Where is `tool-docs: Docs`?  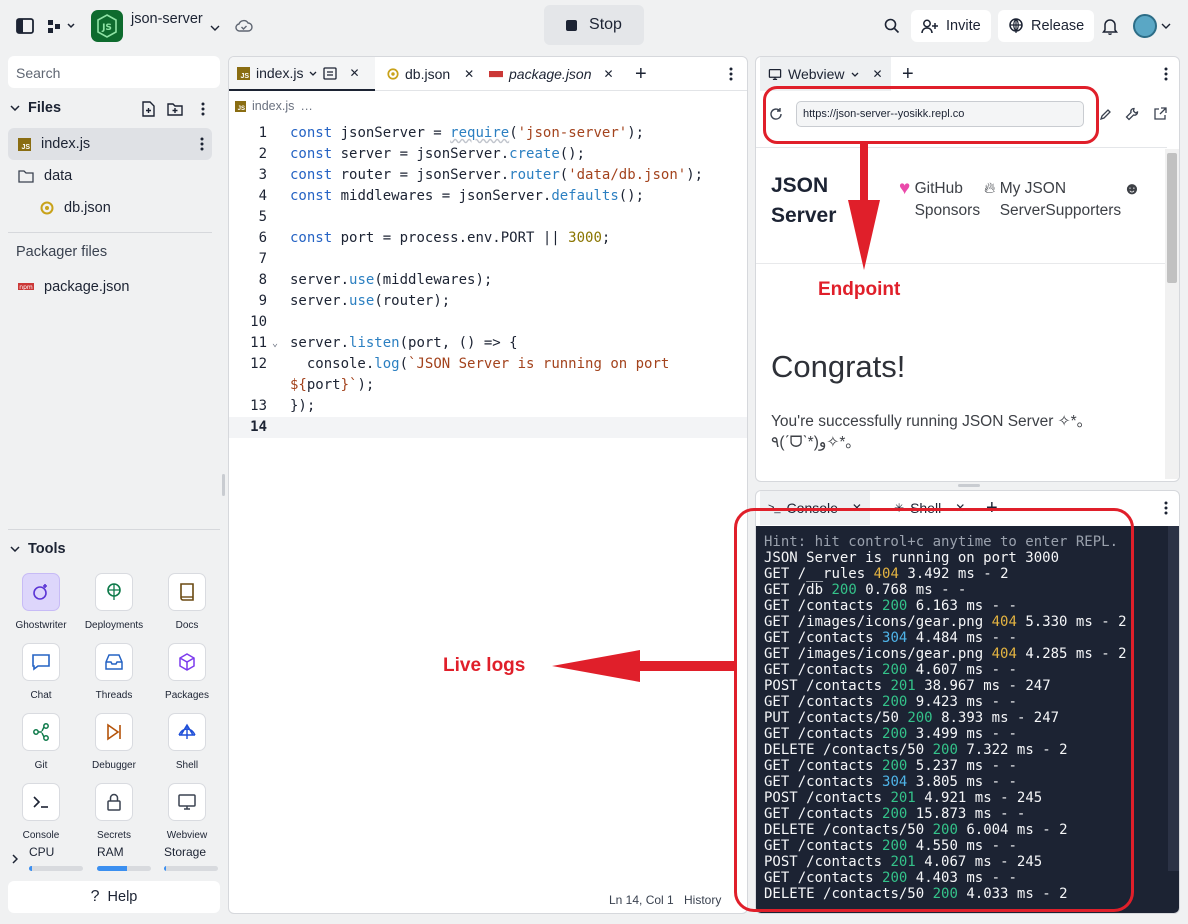 tool-docs: Docs is located at coordinates (187, 602).